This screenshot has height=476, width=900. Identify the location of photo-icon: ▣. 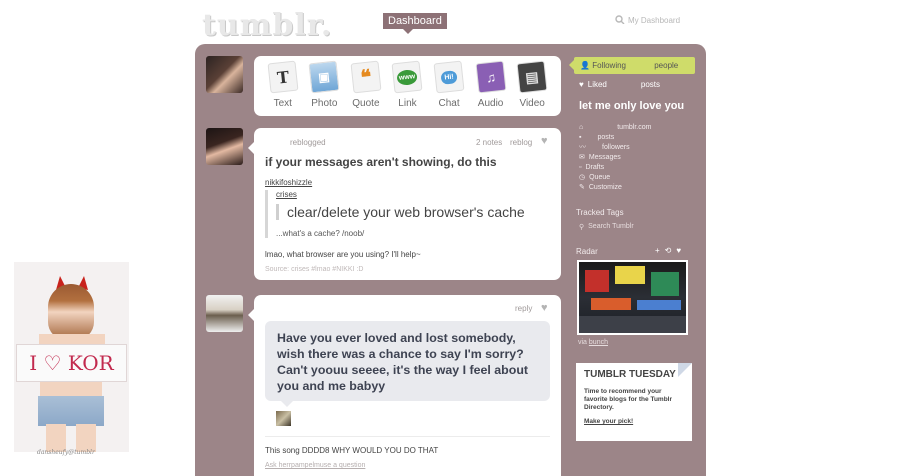
(324, 77).